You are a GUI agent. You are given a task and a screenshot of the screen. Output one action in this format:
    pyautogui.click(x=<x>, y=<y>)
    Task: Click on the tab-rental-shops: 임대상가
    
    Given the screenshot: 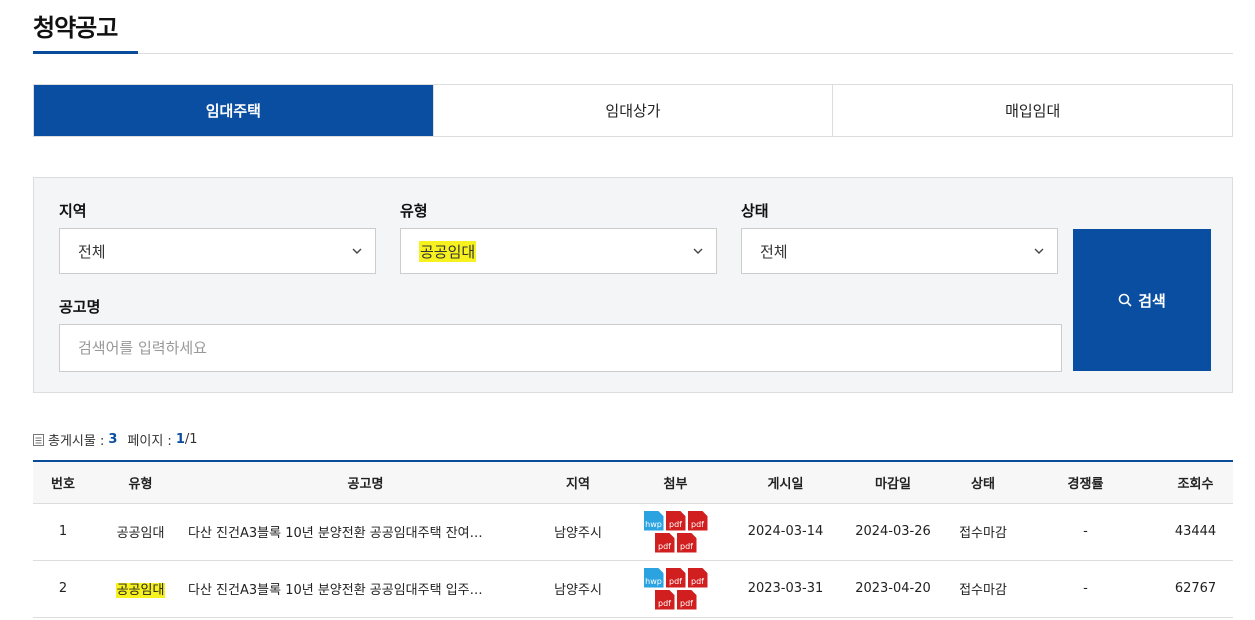 What is the action you would take?
    pyautogui.click(x=632, y=110)
    